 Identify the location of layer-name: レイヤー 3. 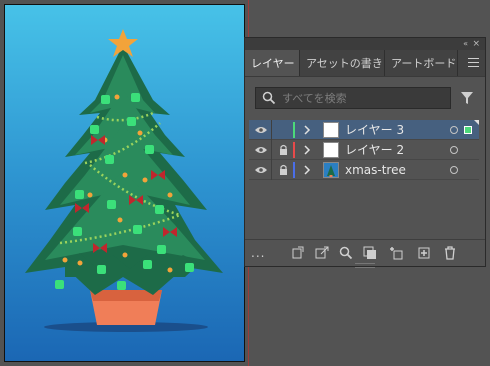
(374, 130).